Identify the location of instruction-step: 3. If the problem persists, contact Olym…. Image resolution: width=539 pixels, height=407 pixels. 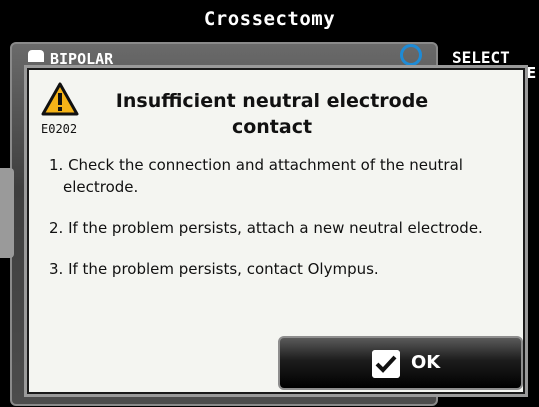
(214, 269).